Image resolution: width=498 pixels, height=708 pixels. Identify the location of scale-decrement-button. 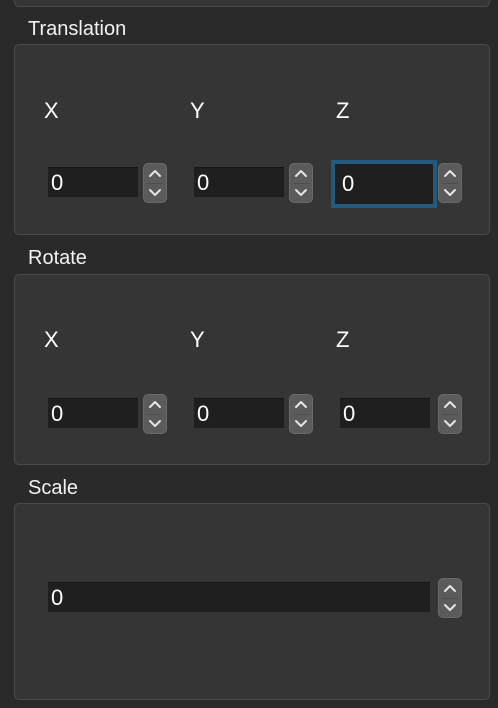
(450, 607).